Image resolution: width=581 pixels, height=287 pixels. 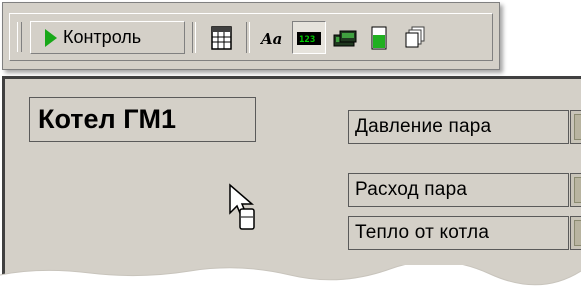 I want to click on param-label-steam-flow: Расход пара, so click(x=458, y=190).